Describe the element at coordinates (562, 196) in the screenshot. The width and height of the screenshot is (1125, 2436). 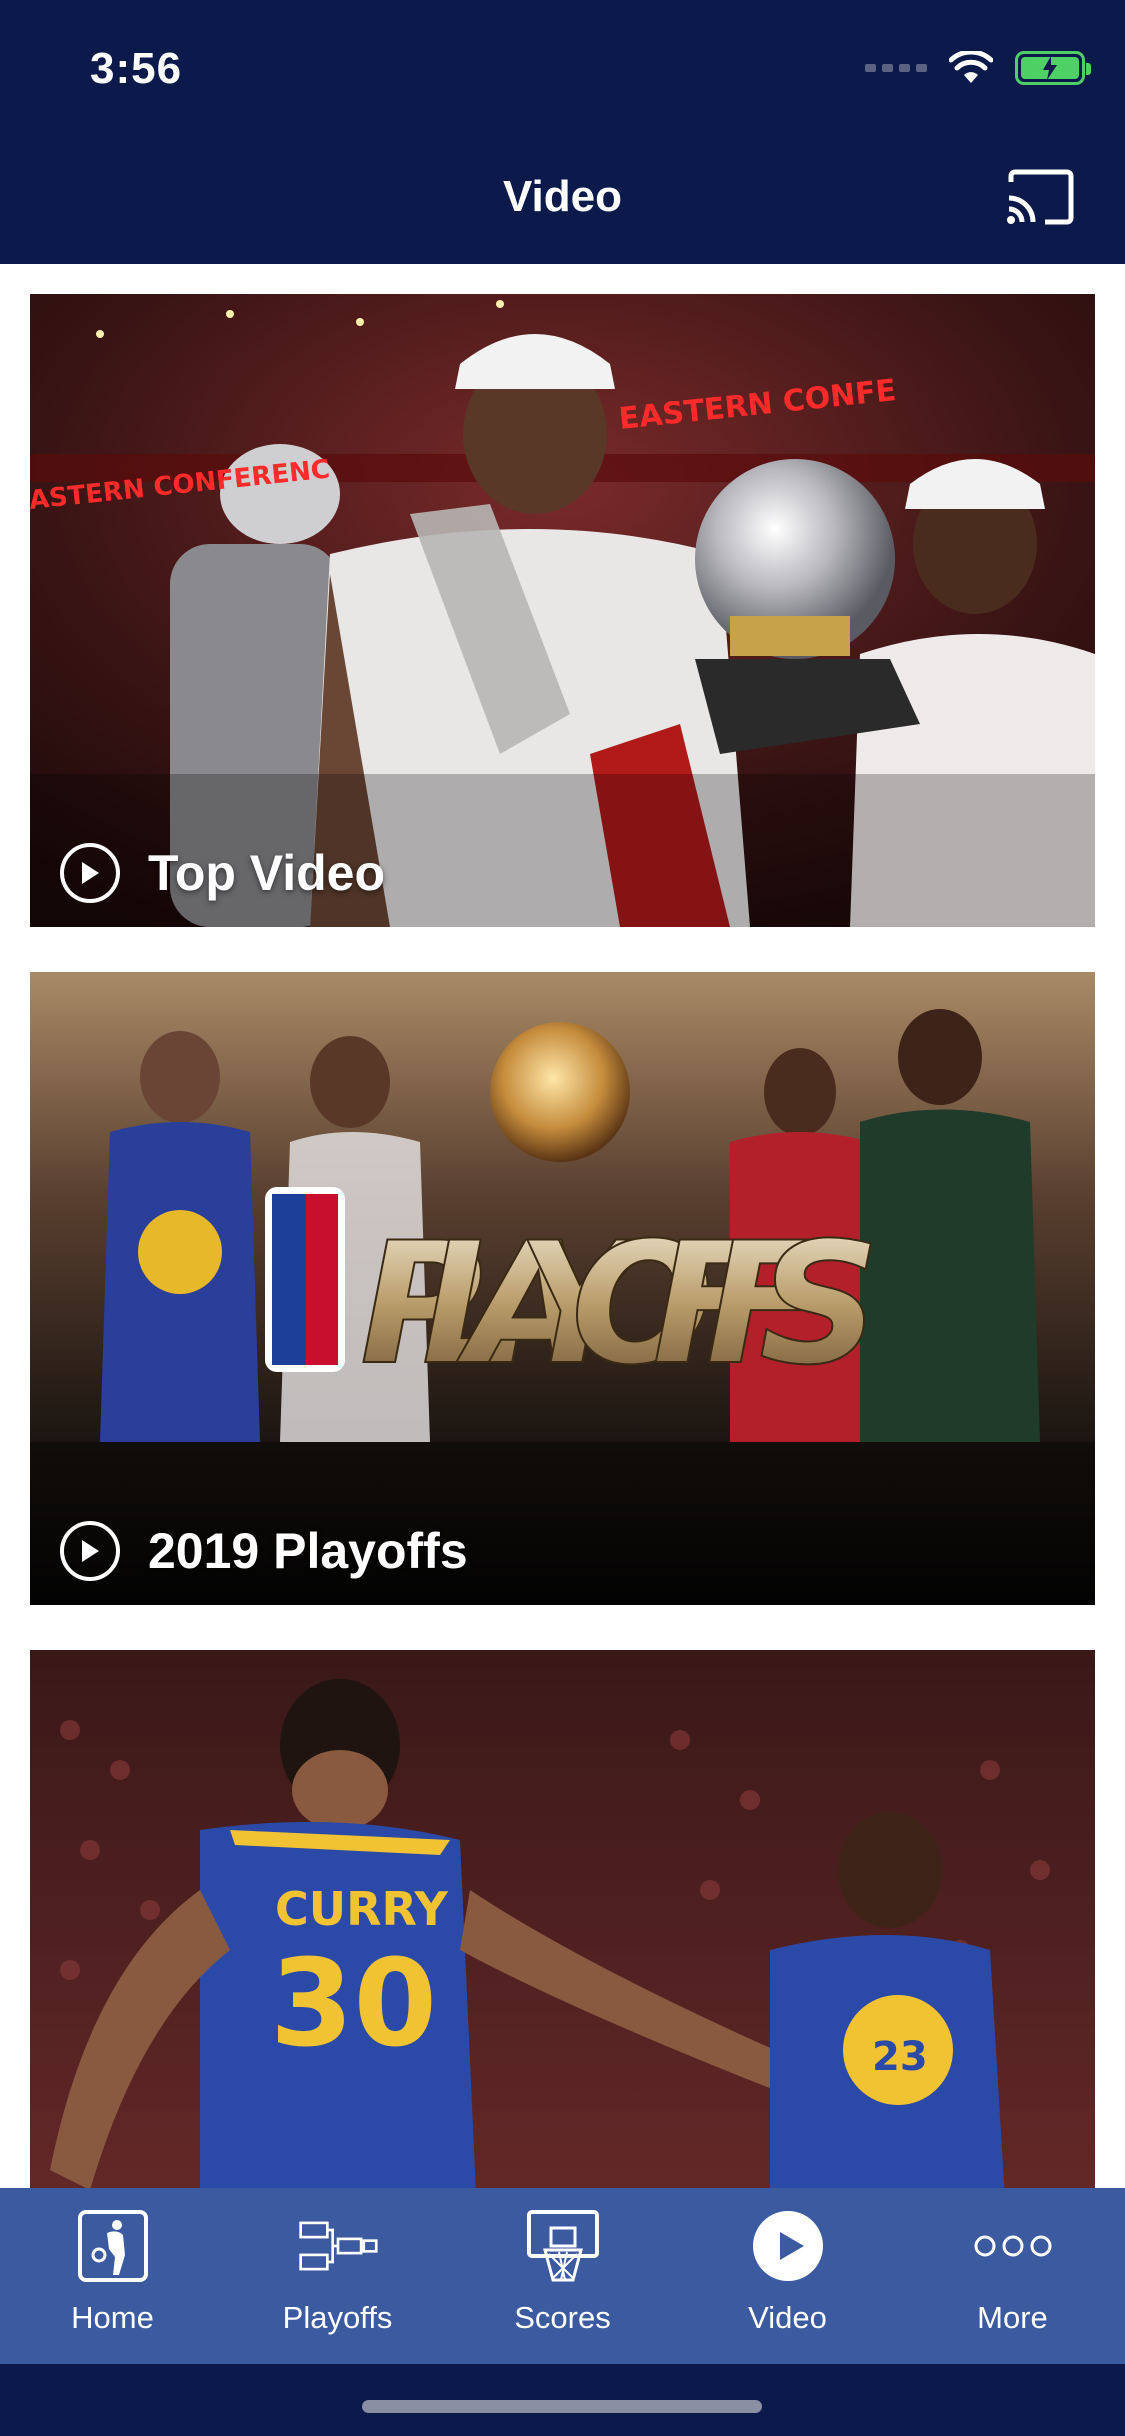
I see `page-title: Video` at that location.